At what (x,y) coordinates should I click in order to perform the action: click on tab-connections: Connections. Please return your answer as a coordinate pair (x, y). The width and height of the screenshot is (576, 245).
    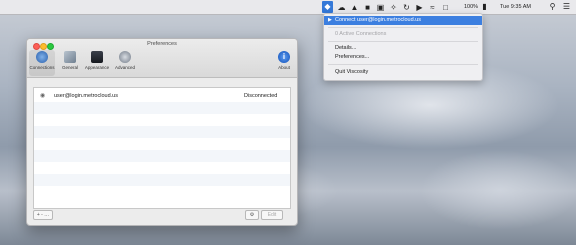
    Looking at the image, I should click on (42, 63).